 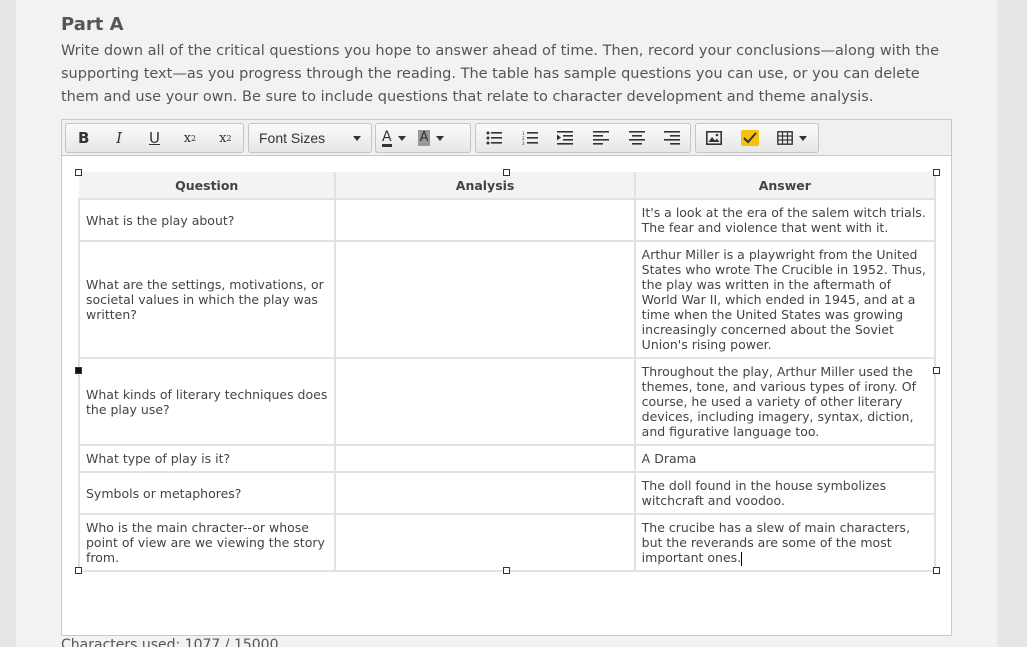 I want to click on svg-text: 3, so click(x=523, y=143).